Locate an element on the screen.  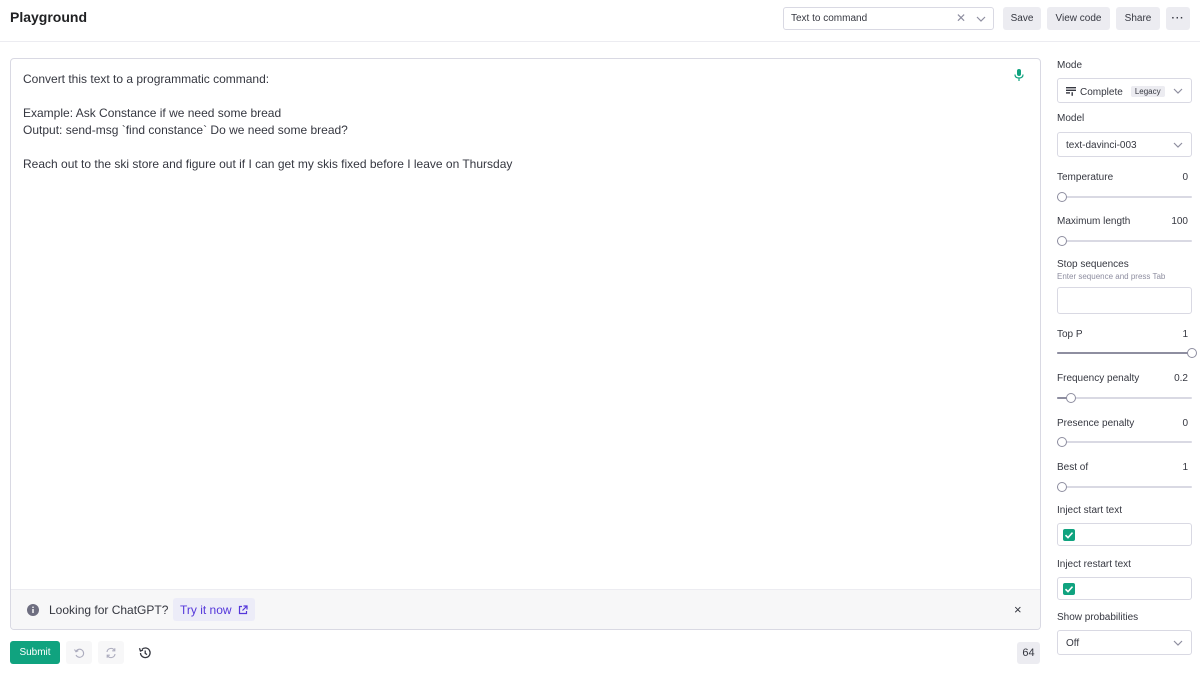
inject-restart-checkbox is located at coordinates (1069, 589).